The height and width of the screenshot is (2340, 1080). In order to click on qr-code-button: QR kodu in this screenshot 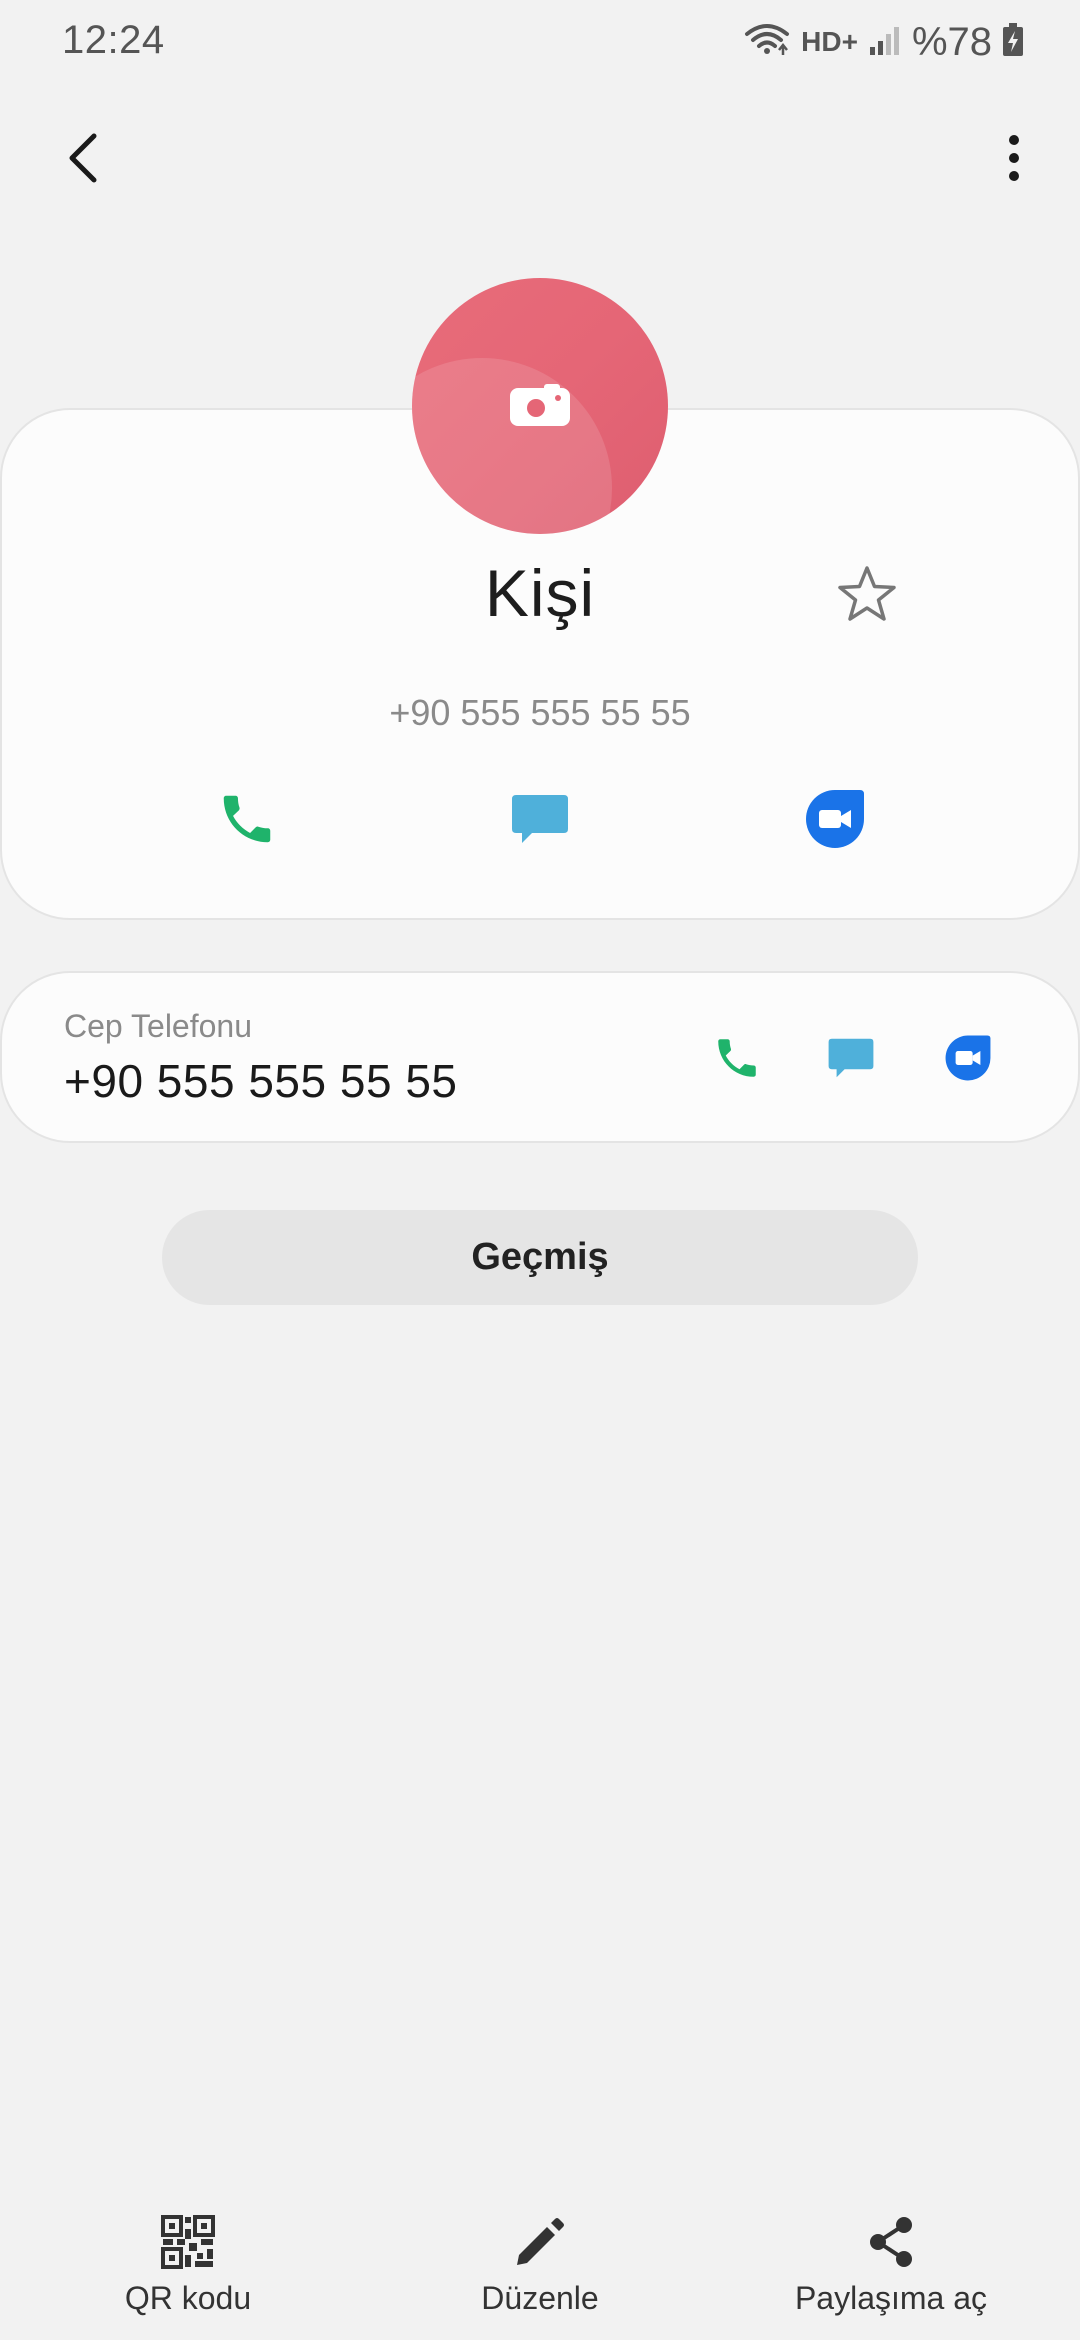, I will do `click(188, 2267)`.